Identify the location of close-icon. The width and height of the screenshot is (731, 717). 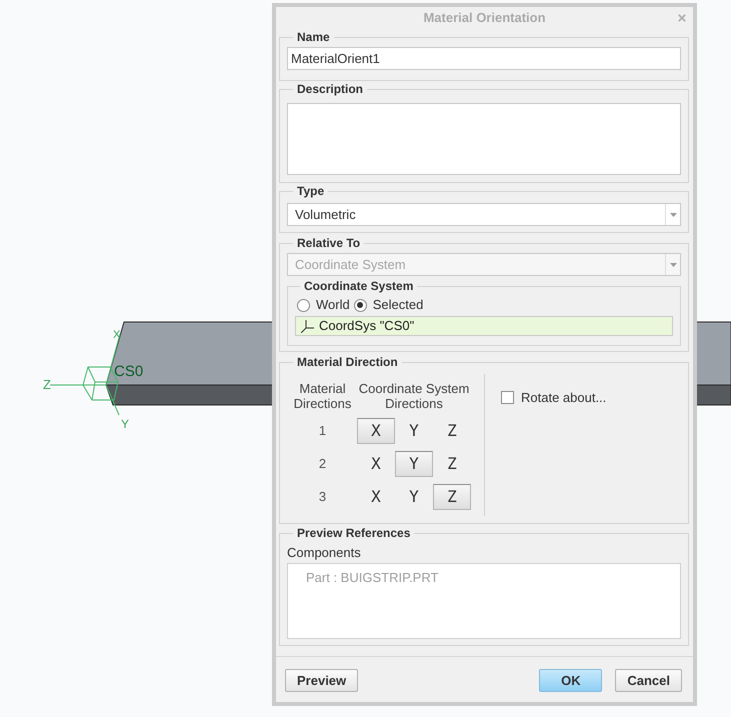
(682, 18).